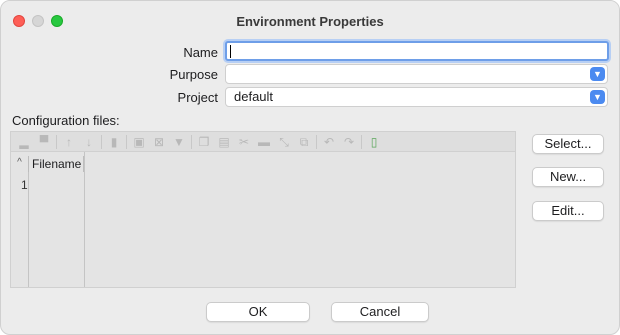 This screenshot has height=335, width=620. I want to click on filter-icon: ▼, so click(179, 142).